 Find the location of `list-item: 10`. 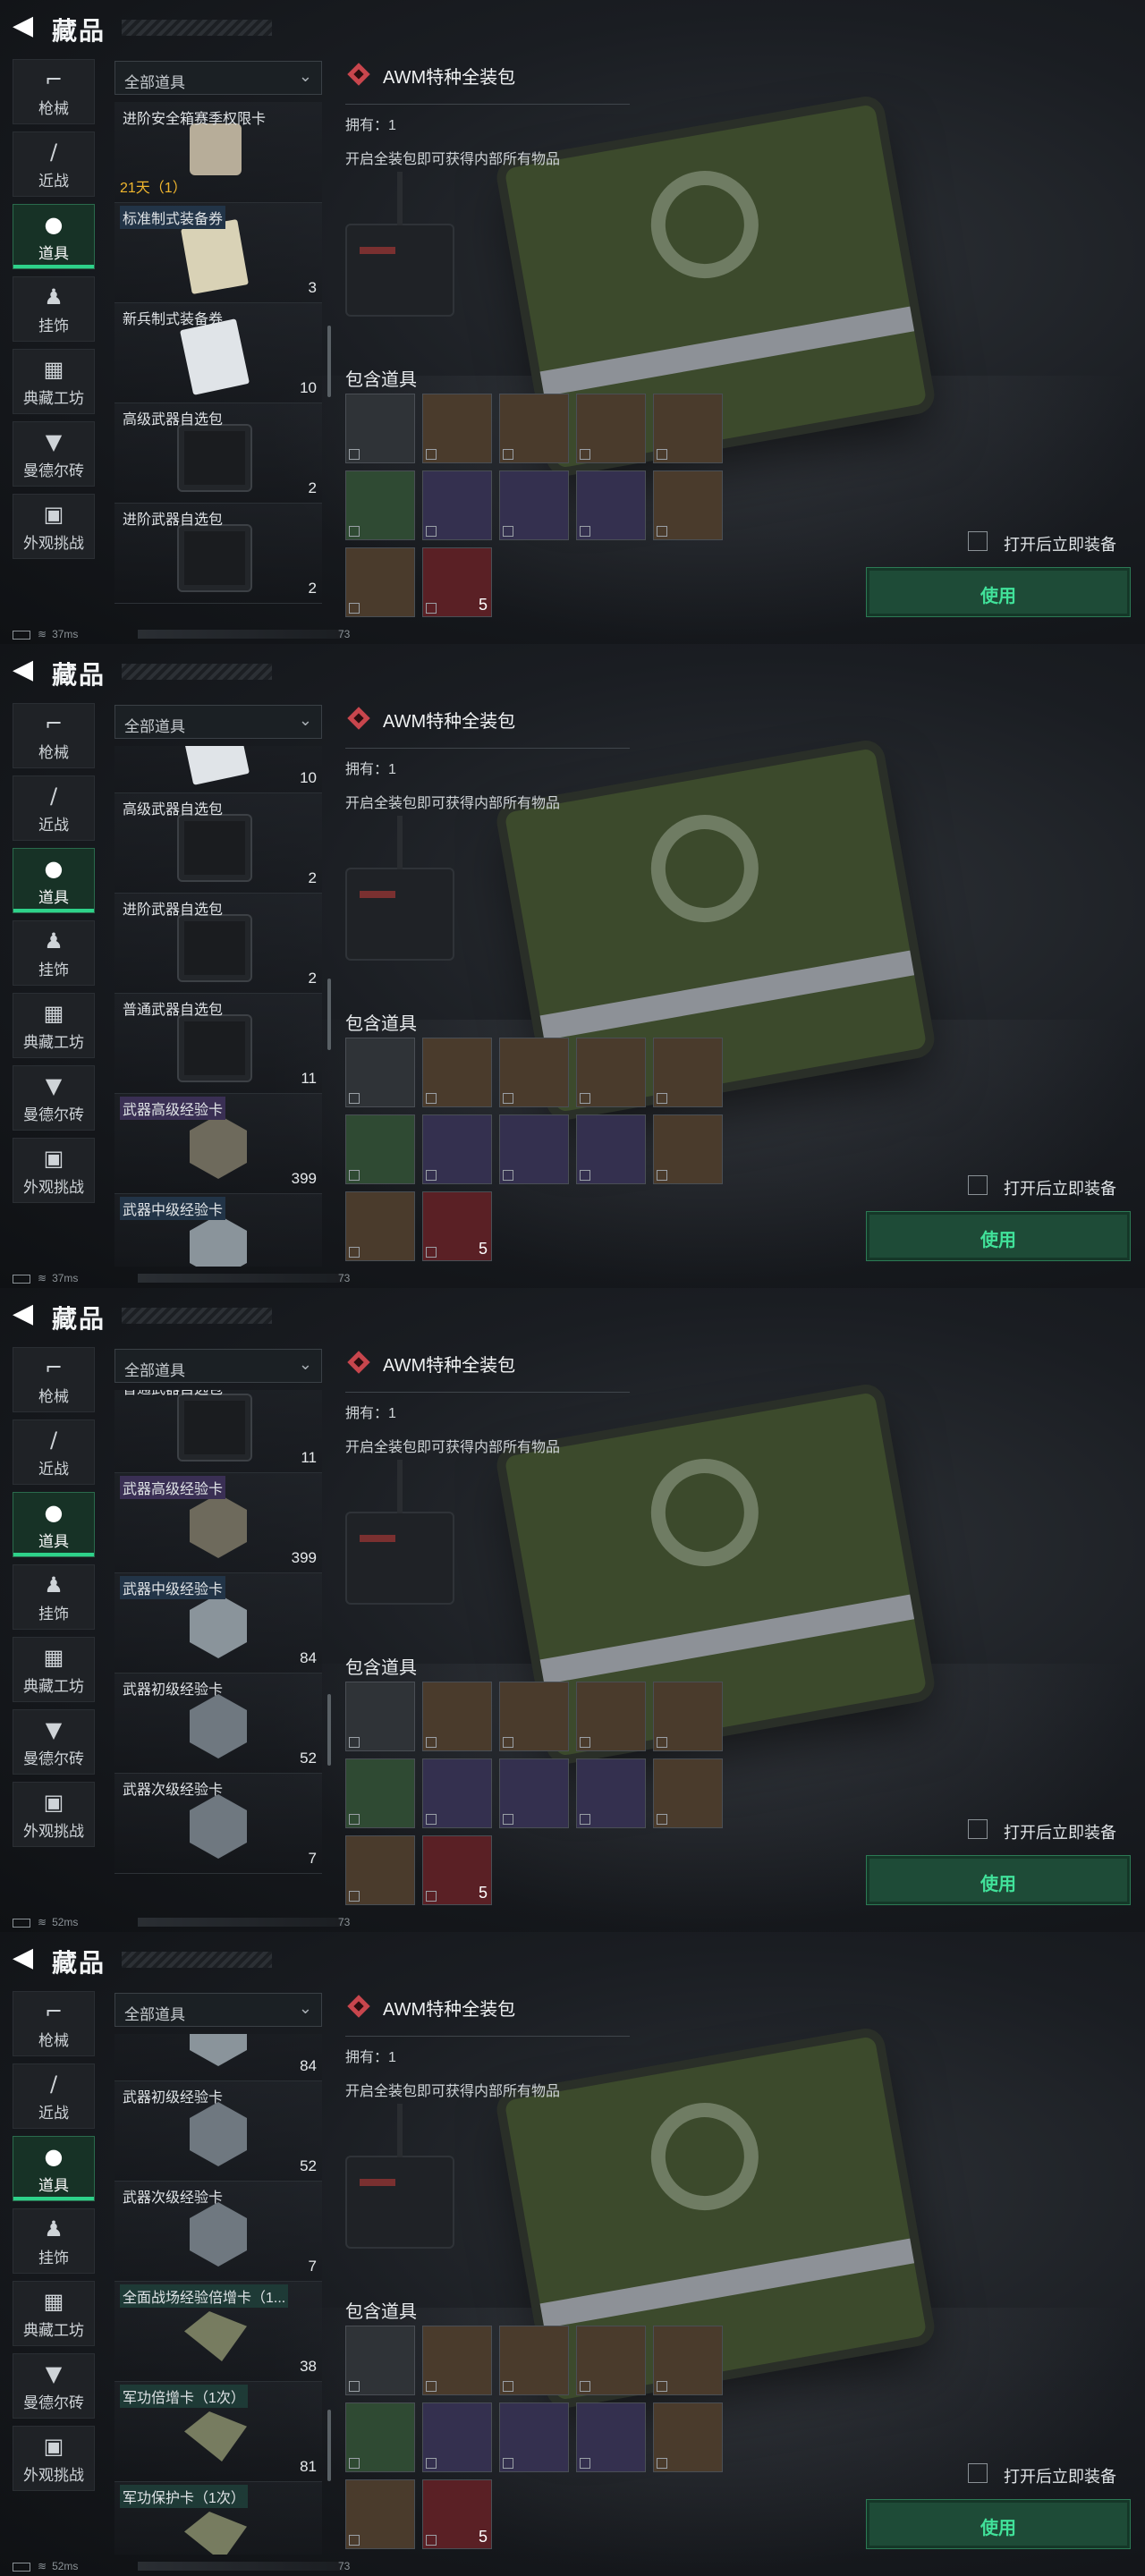

list-item: 10 is located at coordinates (218, 769).